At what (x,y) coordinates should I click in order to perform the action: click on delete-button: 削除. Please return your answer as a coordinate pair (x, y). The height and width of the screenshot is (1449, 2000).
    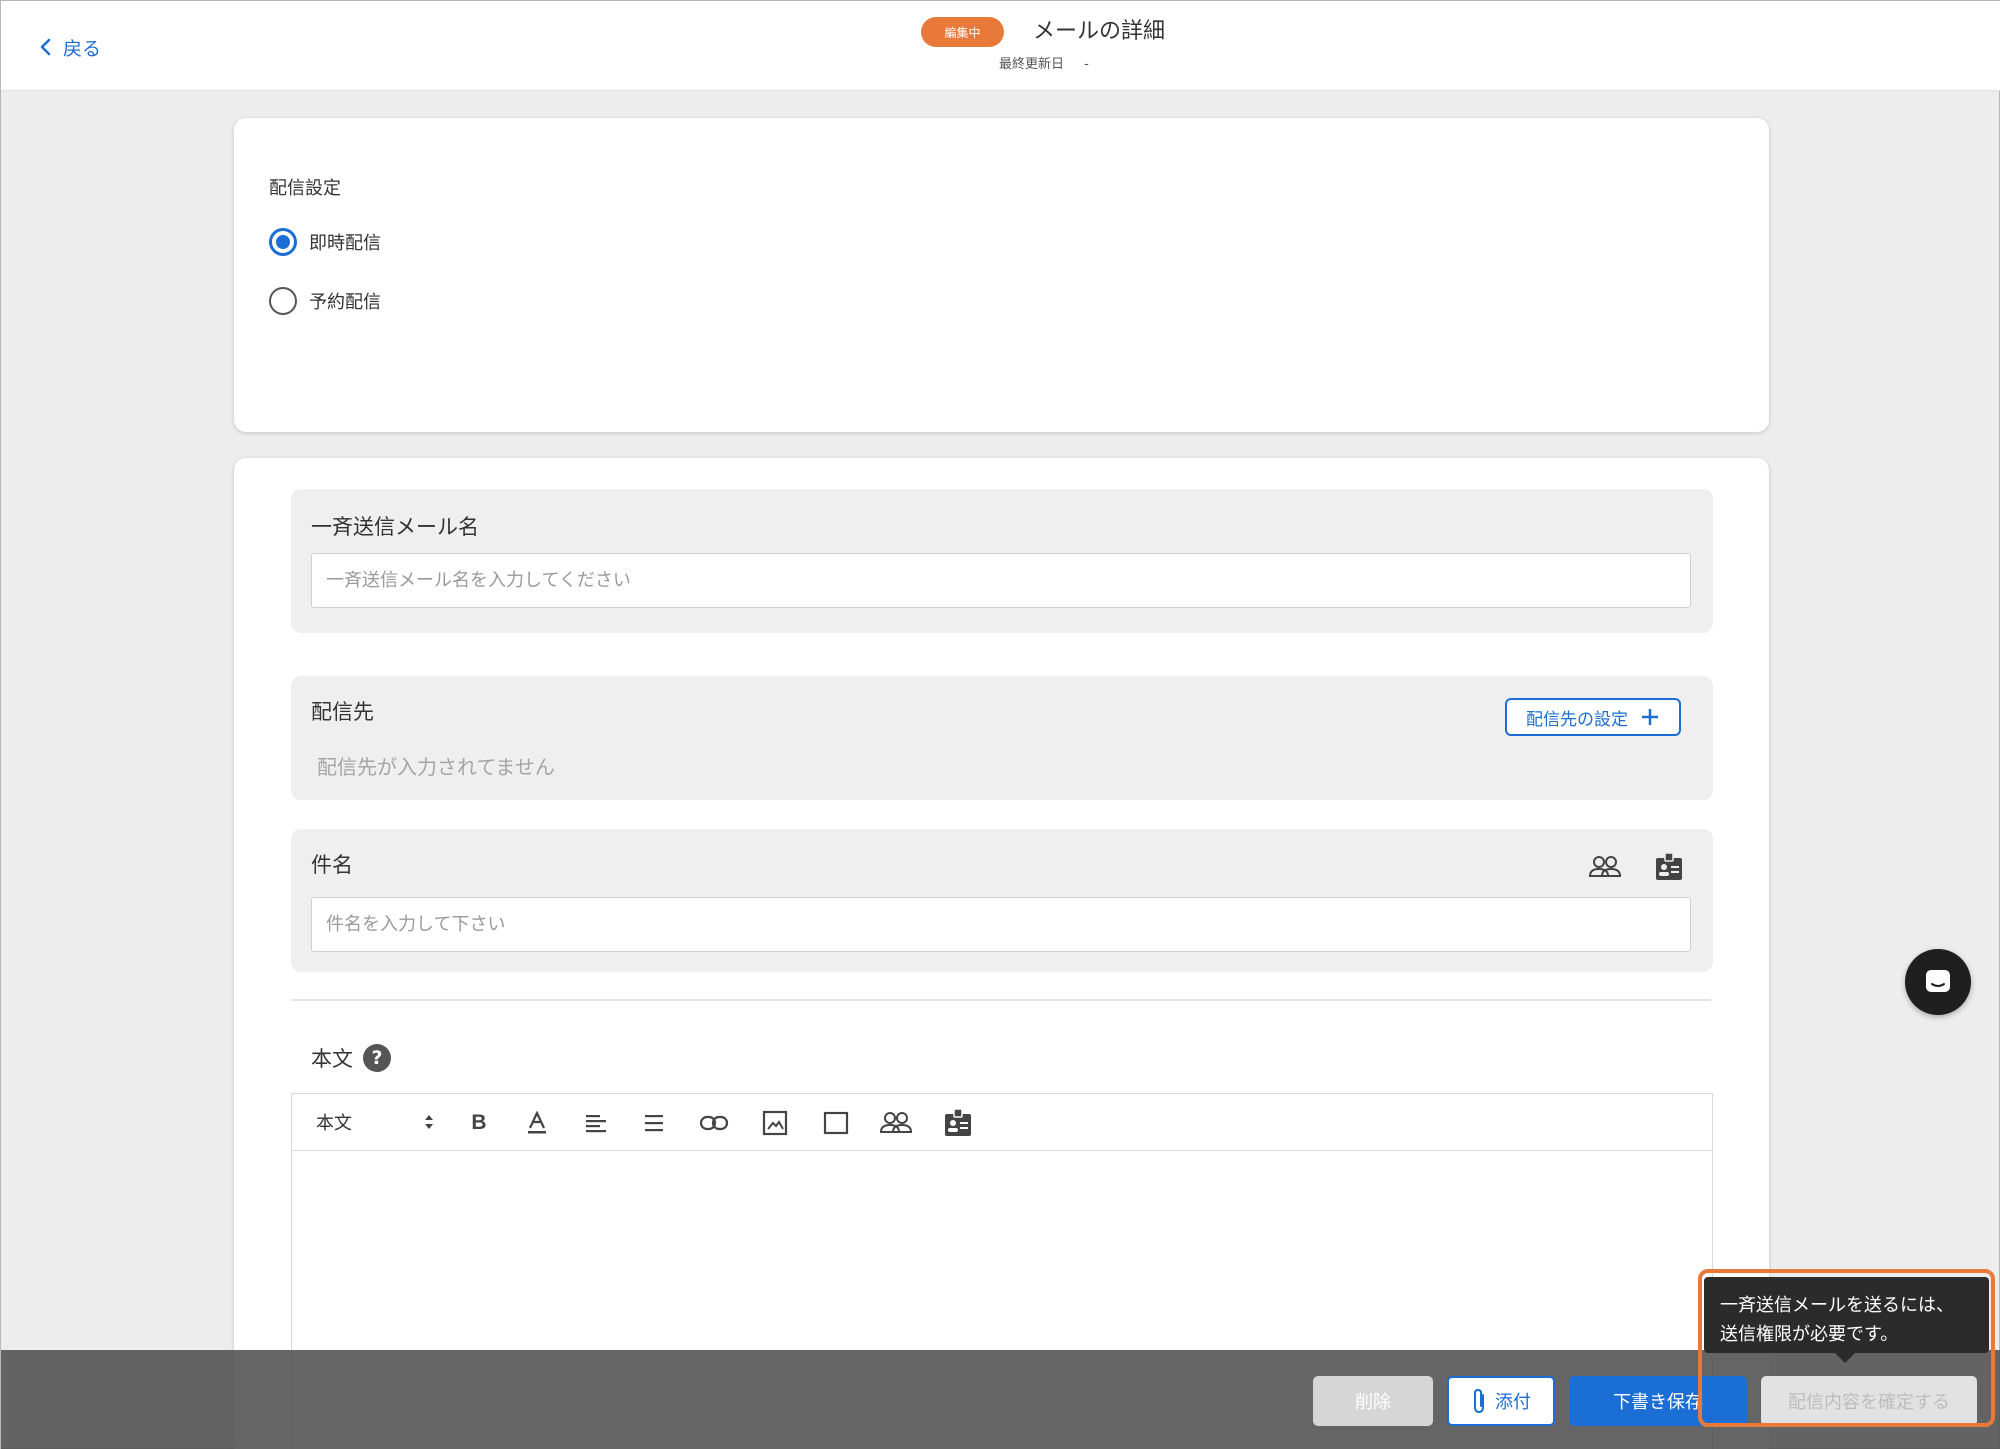
    Looking at the image, I should click on (1373, 1401).